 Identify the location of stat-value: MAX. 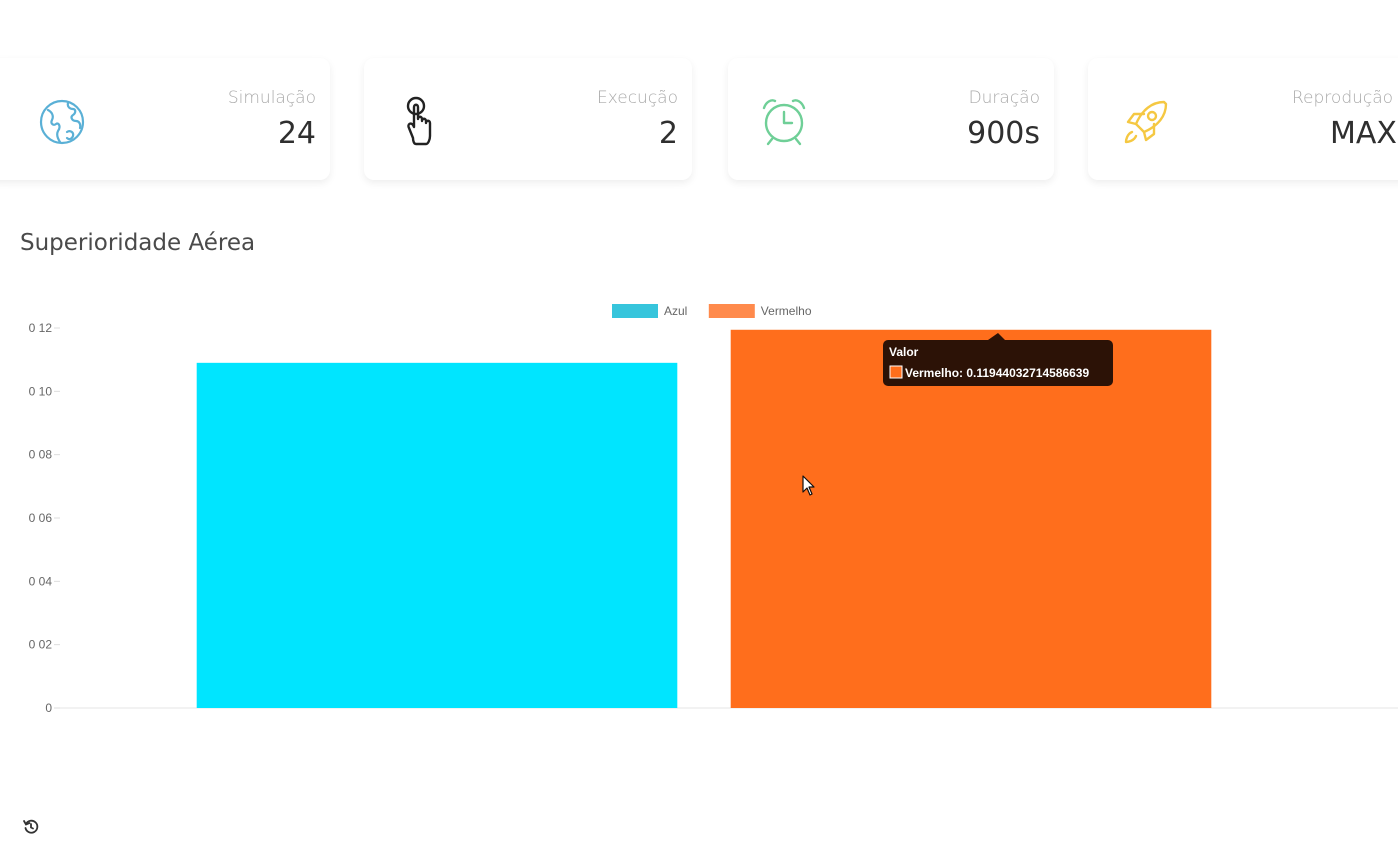
(1363, 133).